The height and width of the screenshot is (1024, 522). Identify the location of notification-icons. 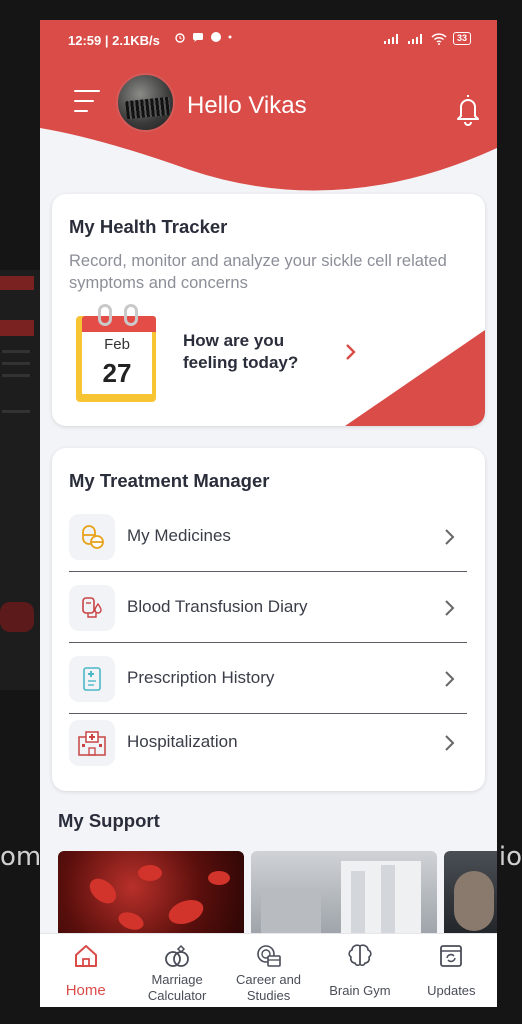
(203, 37).